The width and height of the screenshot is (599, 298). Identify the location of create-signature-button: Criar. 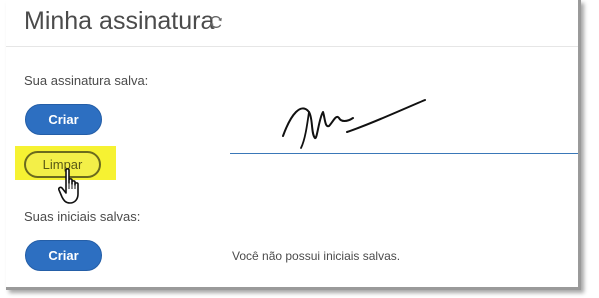
(63, 119).